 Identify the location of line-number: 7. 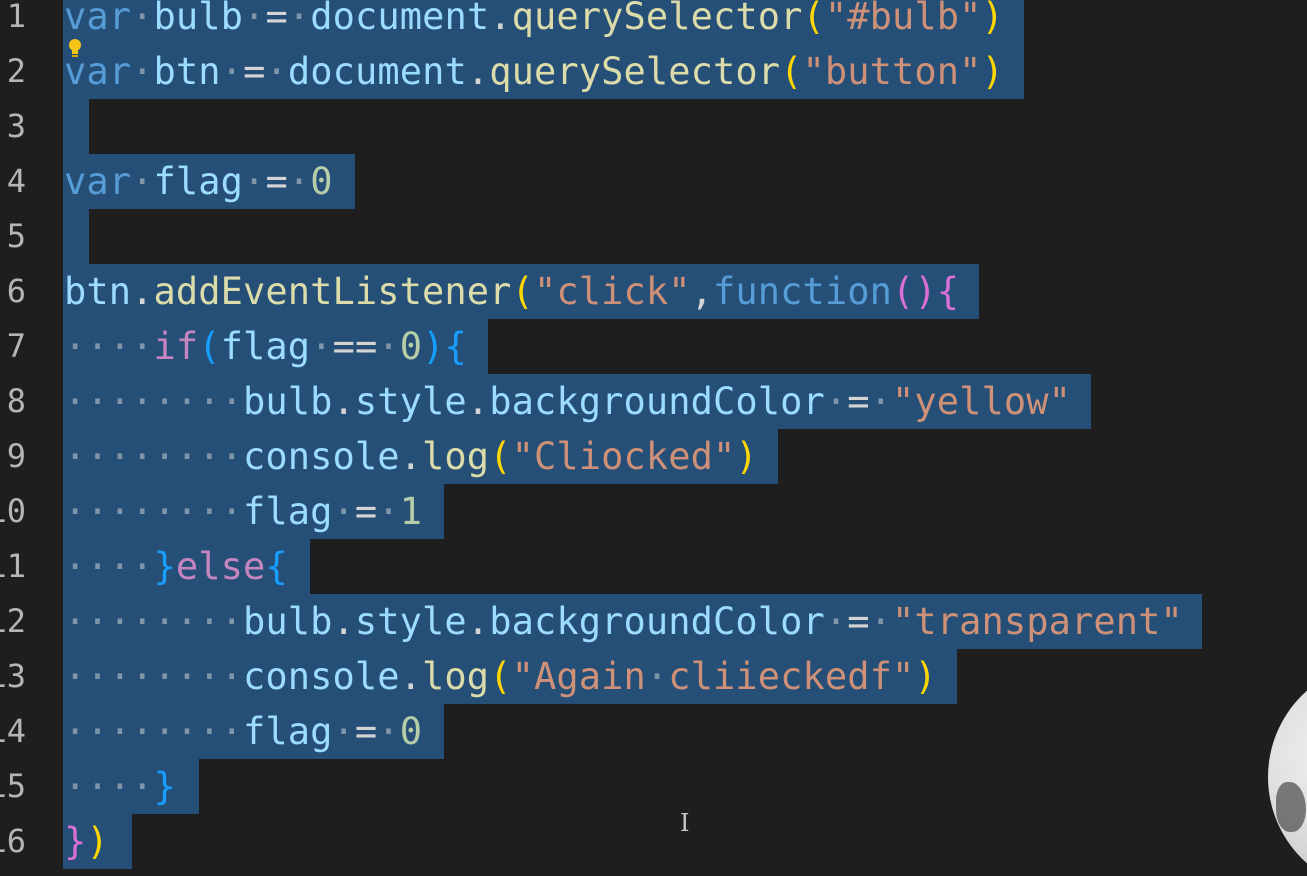
(16, 346).